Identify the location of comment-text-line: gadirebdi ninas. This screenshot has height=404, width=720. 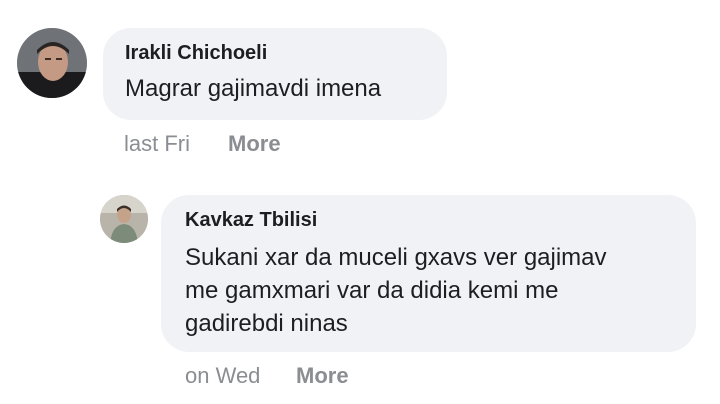
(266, 323).